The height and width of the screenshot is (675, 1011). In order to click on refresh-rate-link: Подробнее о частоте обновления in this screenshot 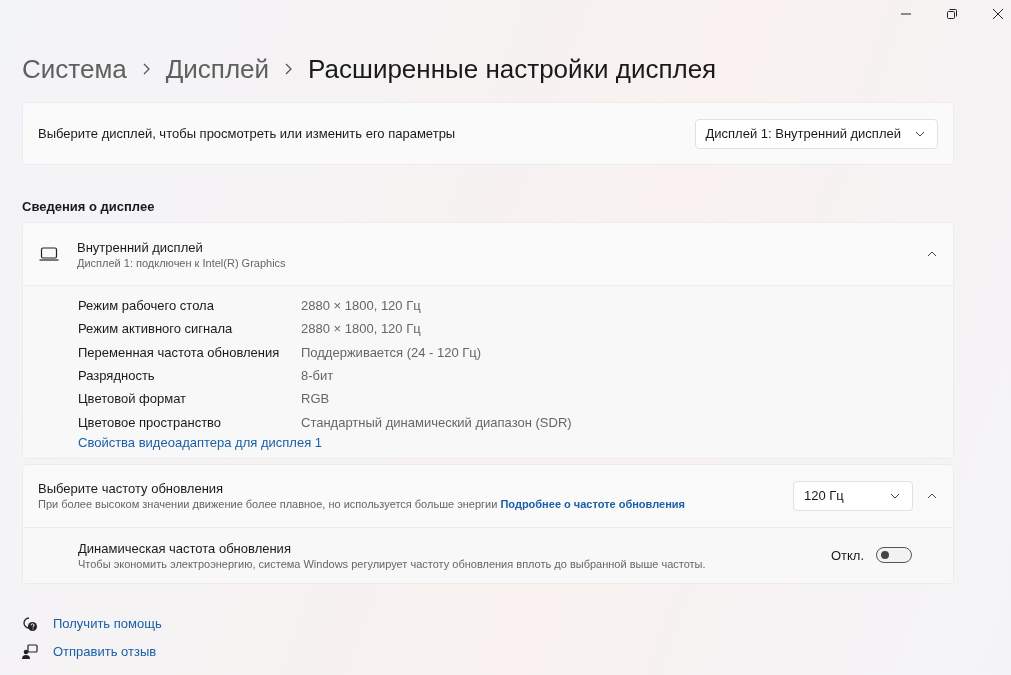, I will do `click(592, 504)`.